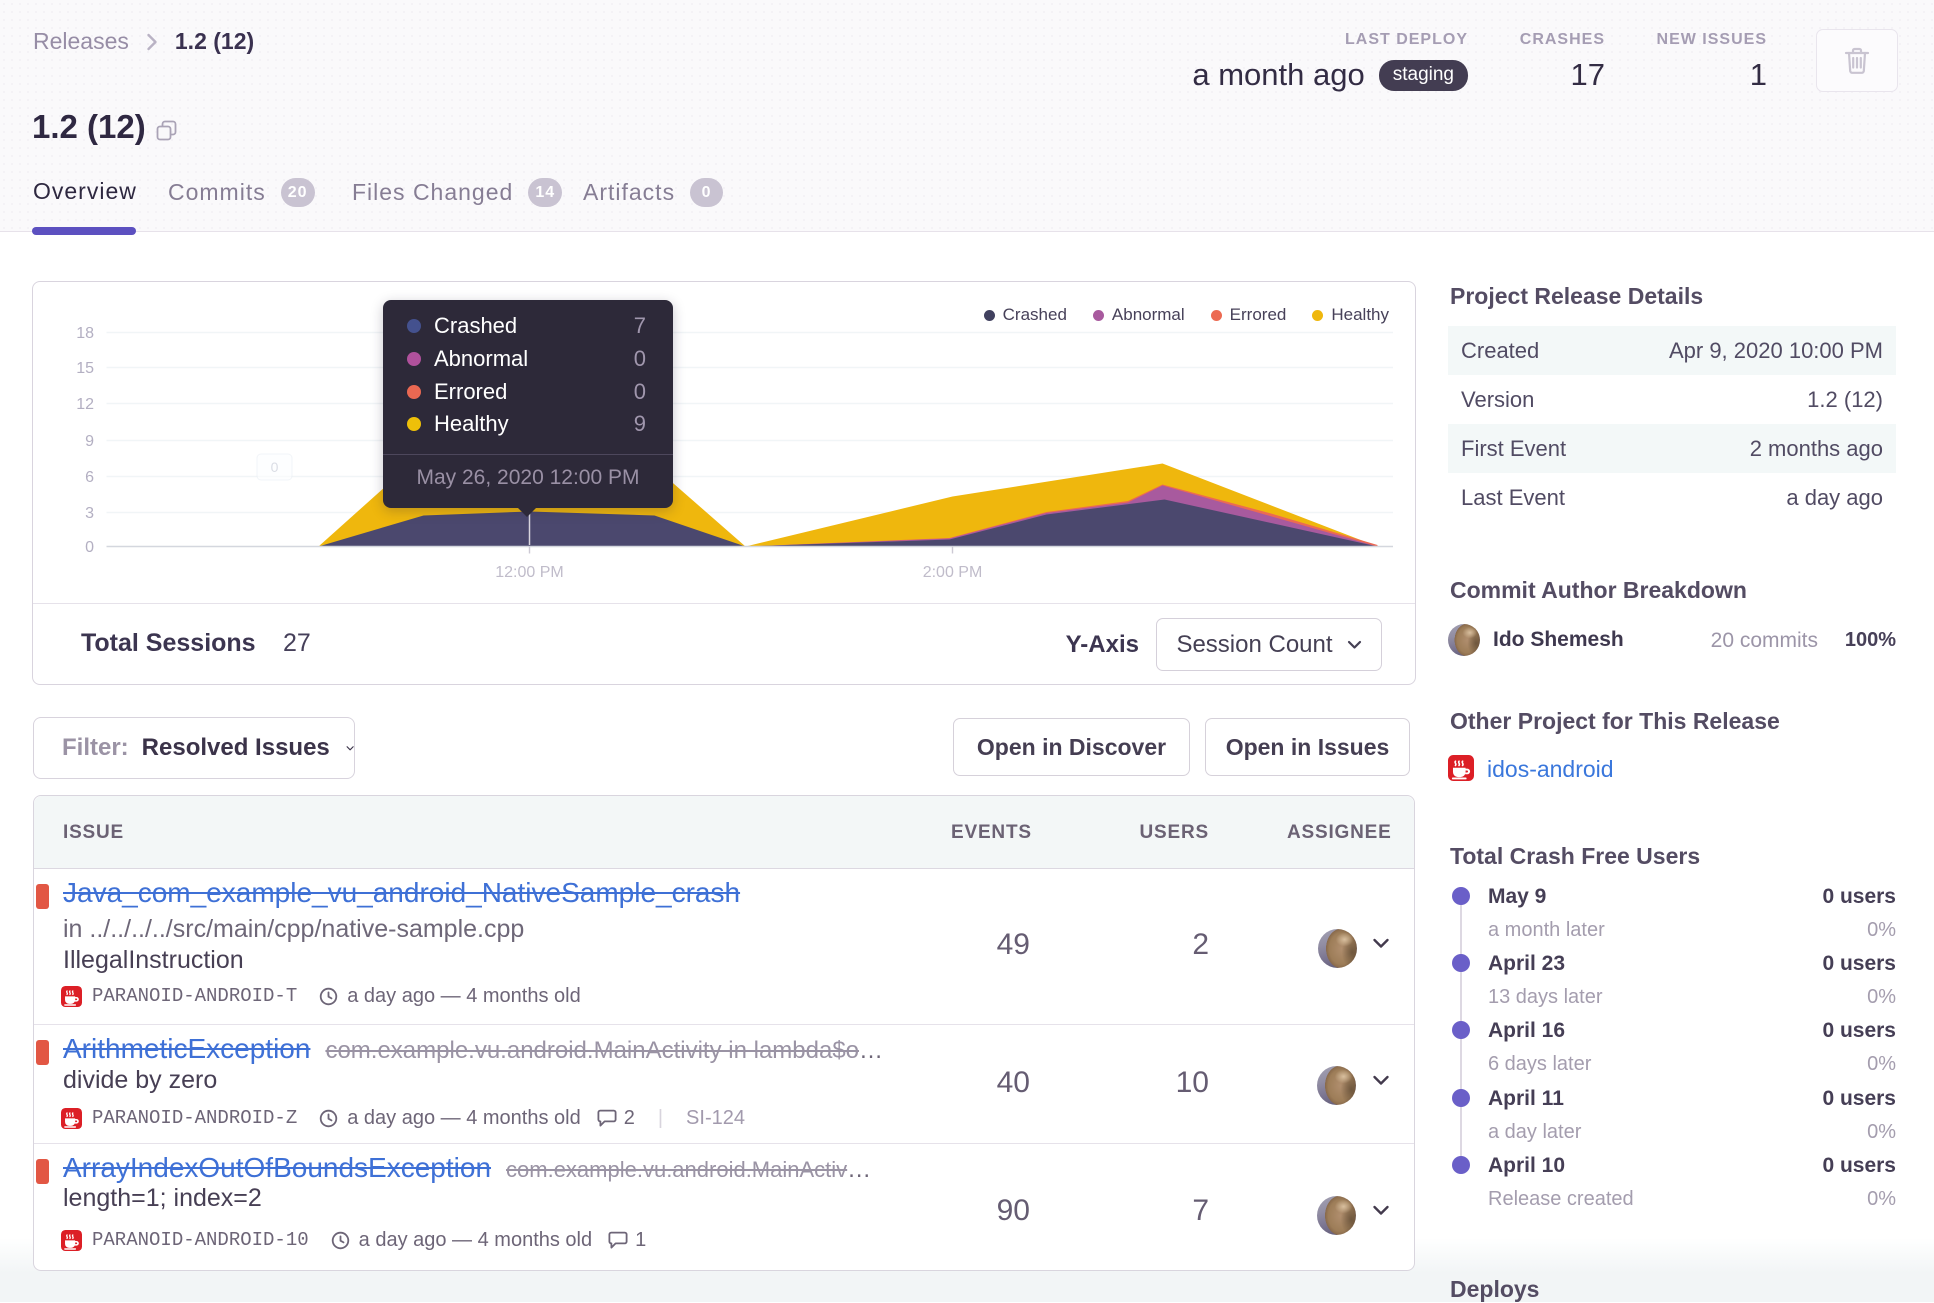 This screenshot has height=1303, width=1934. What do you see at coordinates (89, 441) in the screenshot?
I see `svg-text: 9` at bounding box center [89, 441].